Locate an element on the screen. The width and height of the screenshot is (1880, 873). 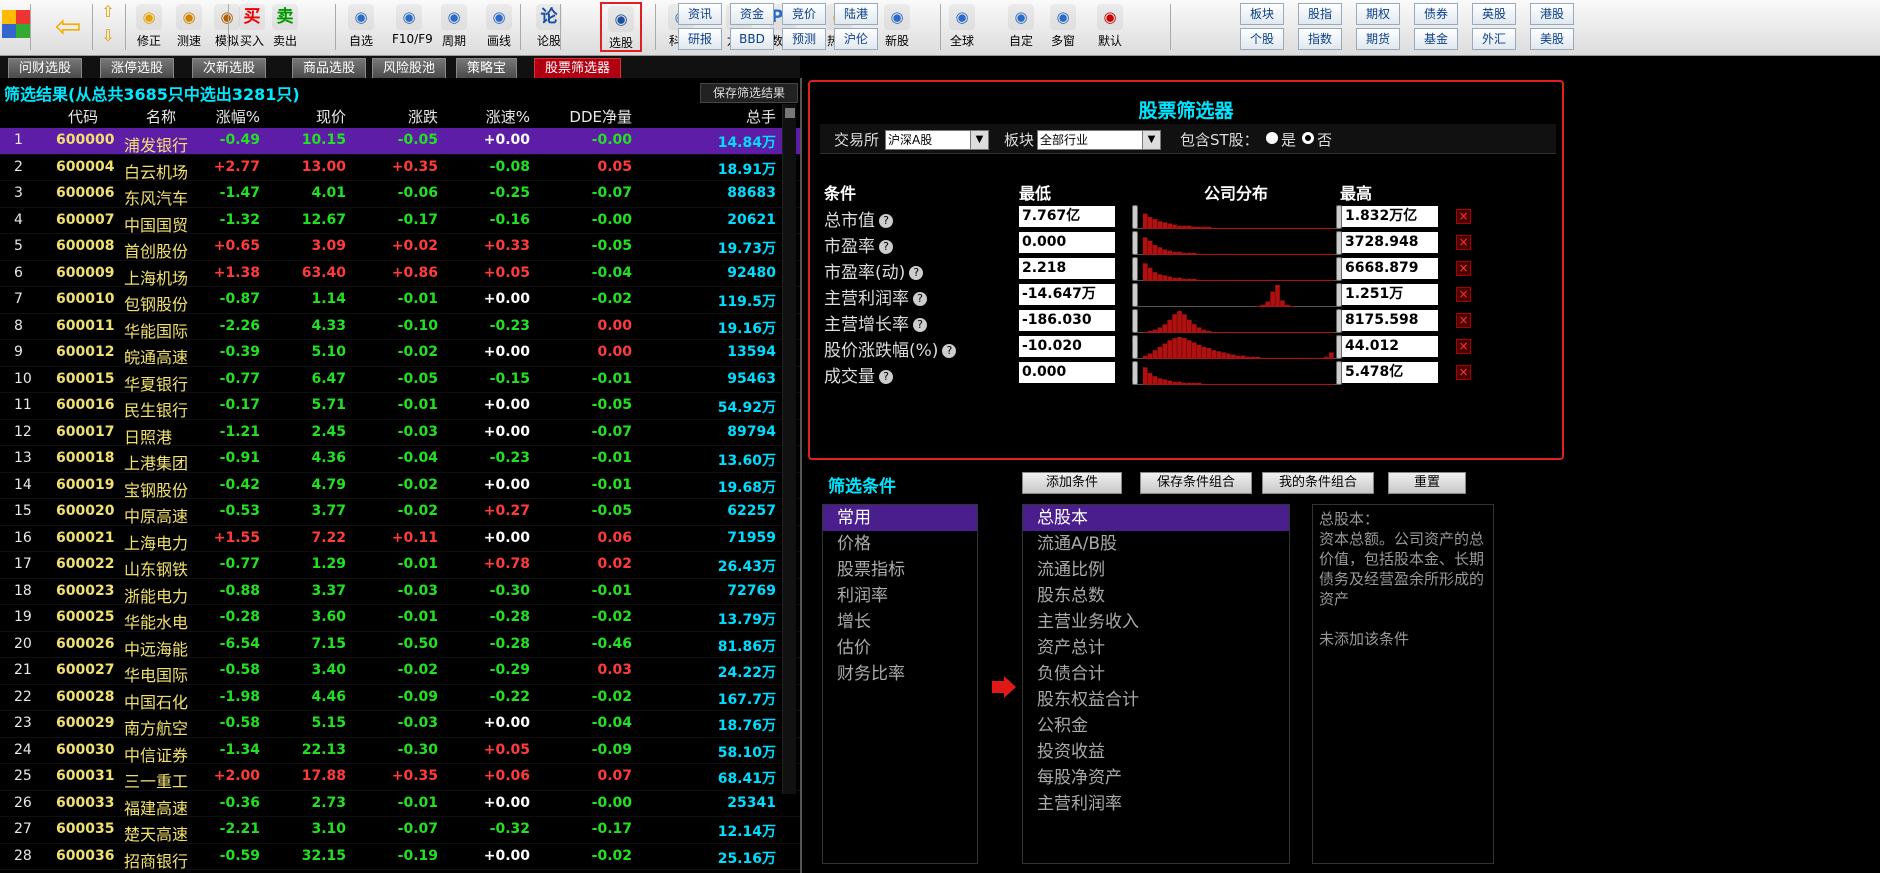
up-icon: ⇧ is located at coordinates (108, 12).